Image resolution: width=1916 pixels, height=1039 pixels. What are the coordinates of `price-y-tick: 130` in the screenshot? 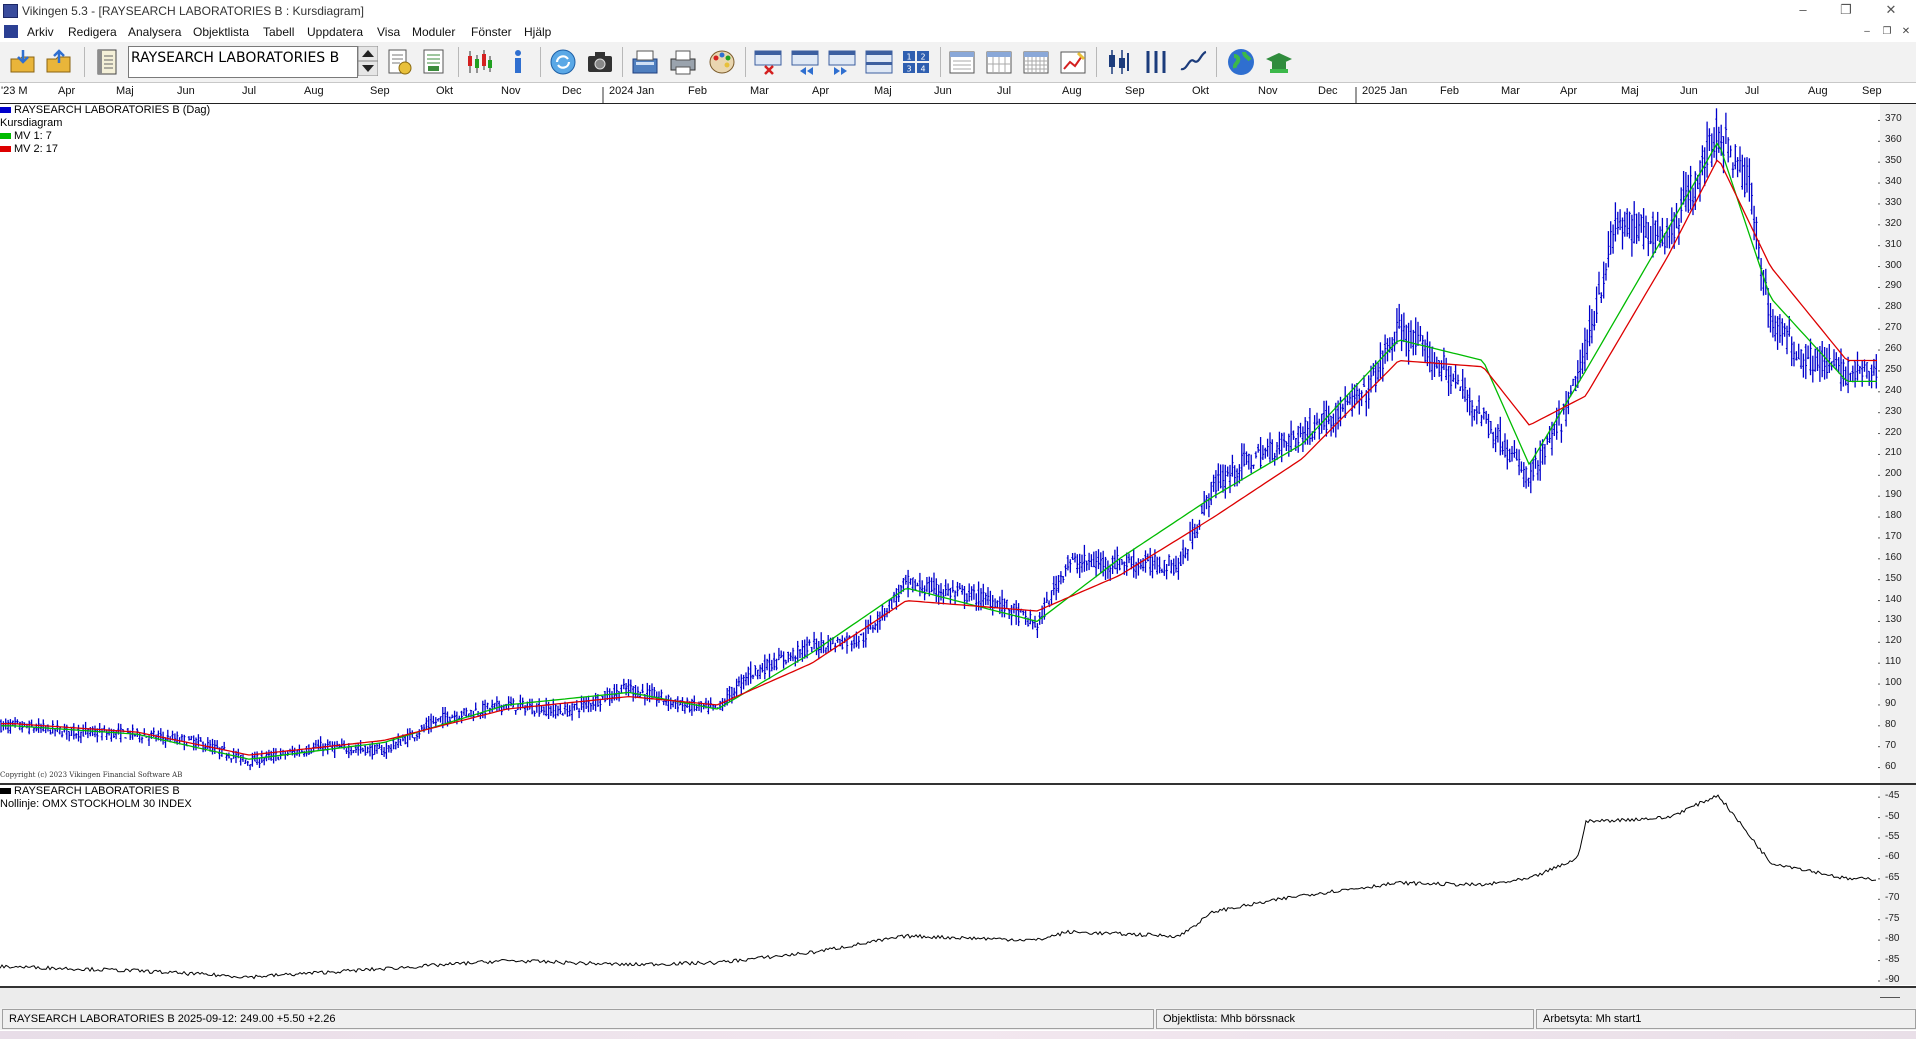 It's located at (1893, 620).